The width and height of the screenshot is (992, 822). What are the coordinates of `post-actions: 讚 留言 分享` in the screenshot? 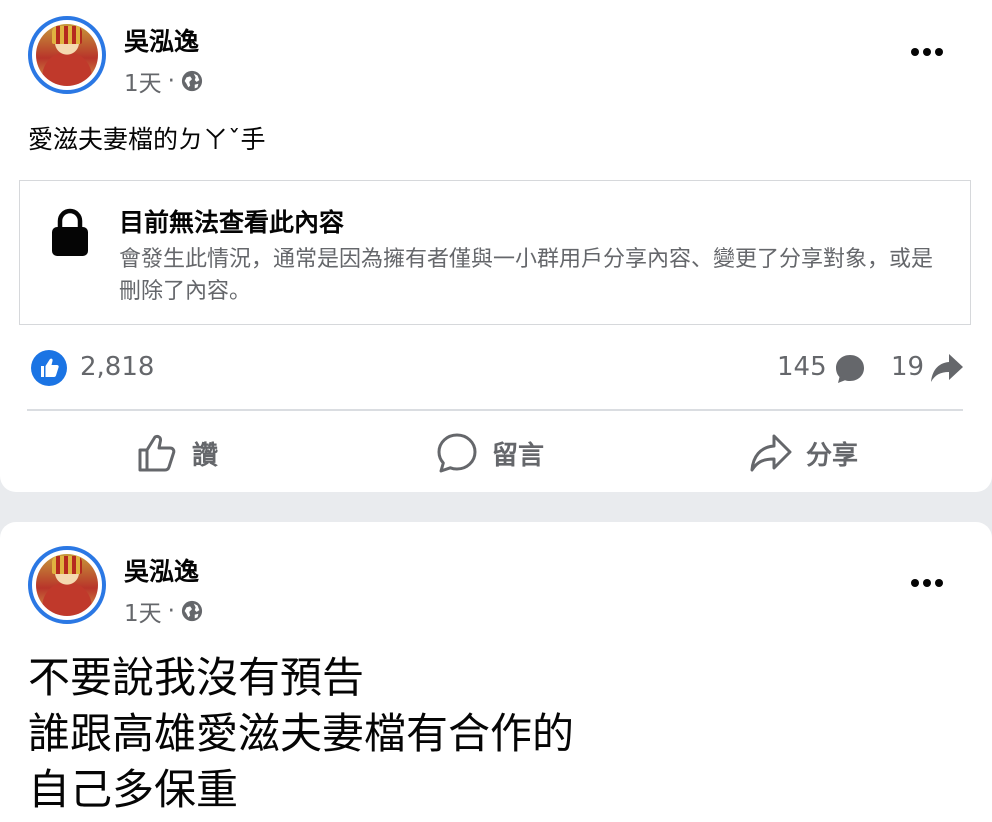 It's located at (496, 453).